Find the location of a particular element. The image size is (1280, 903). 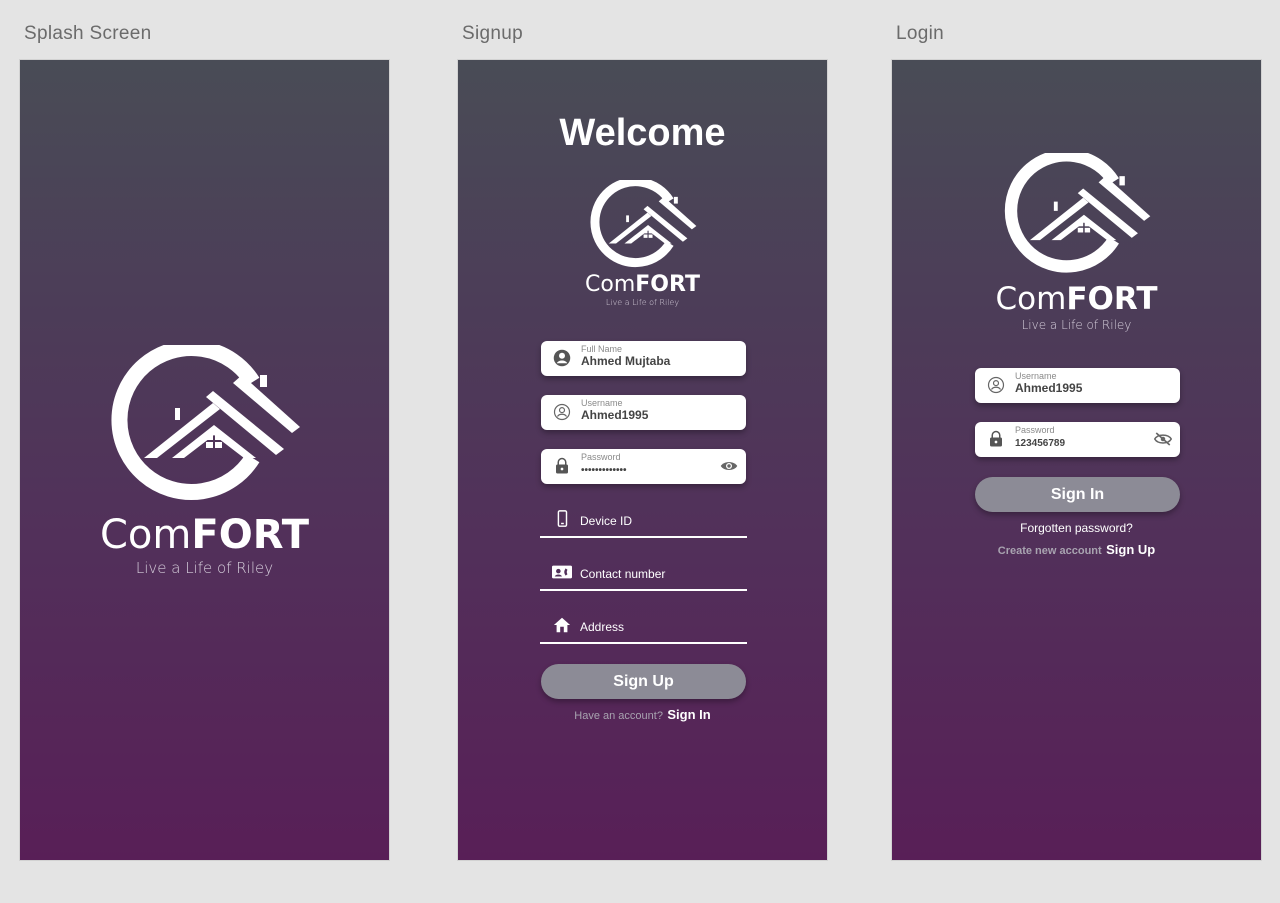

contact-number-placeholder: Contact number is located at coordinates (623, 574).